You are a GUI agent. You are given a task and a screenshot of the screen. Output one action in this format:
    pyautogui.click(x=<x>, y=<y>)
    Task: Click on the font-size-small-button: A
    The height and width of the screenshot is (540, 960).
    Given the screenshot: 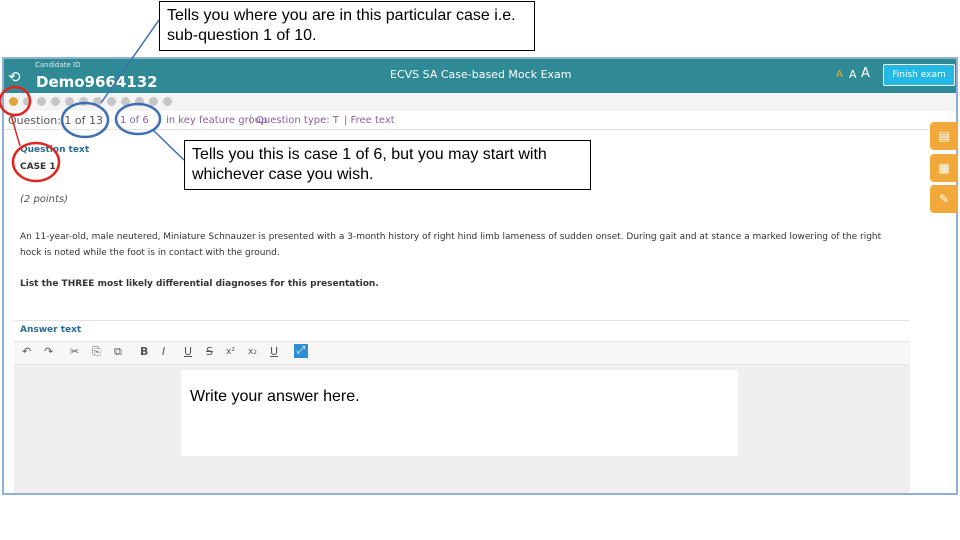 What is the action you would take?
    pyautogui.click(x=839, y=74)
    